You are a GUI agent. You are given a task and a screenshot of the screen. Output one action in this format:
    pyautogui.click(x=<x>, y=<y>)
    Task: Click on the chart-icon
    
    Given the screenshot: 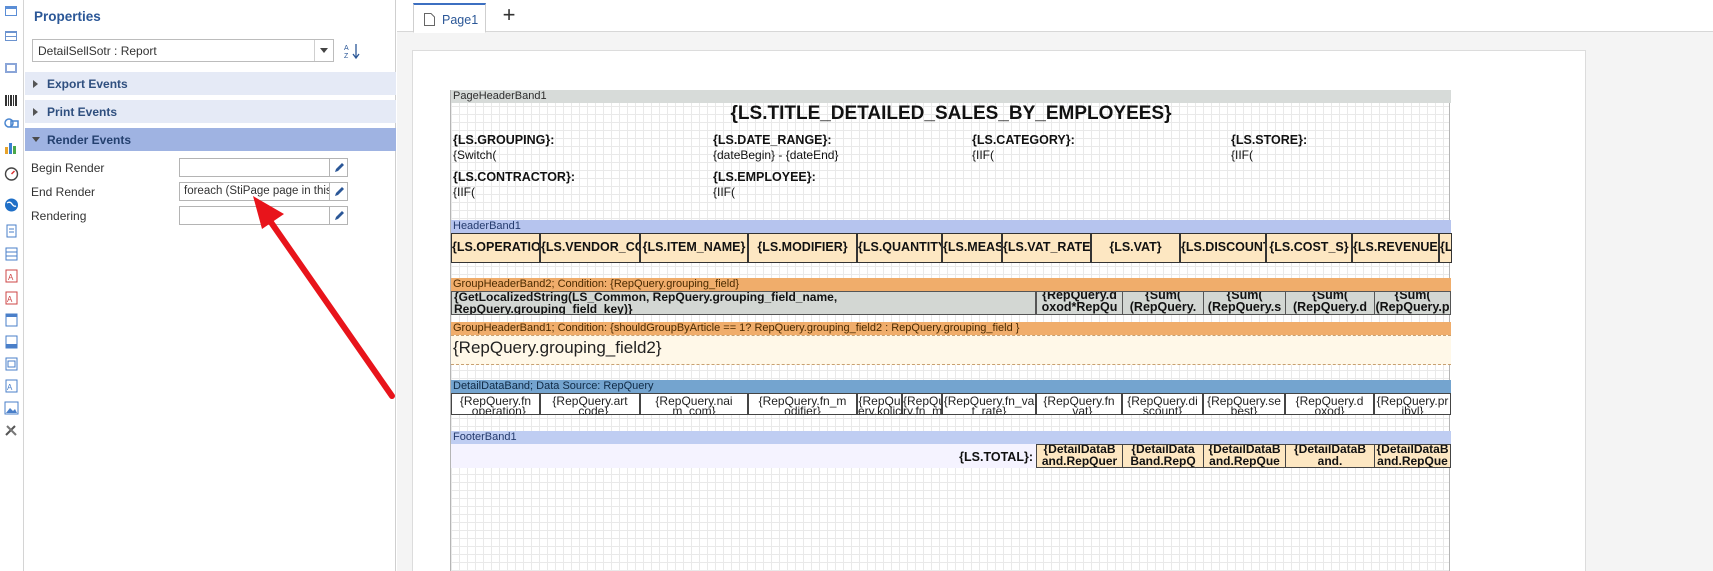 What is the action you would take?
    pyautogui.click(x=11, y=148)
    